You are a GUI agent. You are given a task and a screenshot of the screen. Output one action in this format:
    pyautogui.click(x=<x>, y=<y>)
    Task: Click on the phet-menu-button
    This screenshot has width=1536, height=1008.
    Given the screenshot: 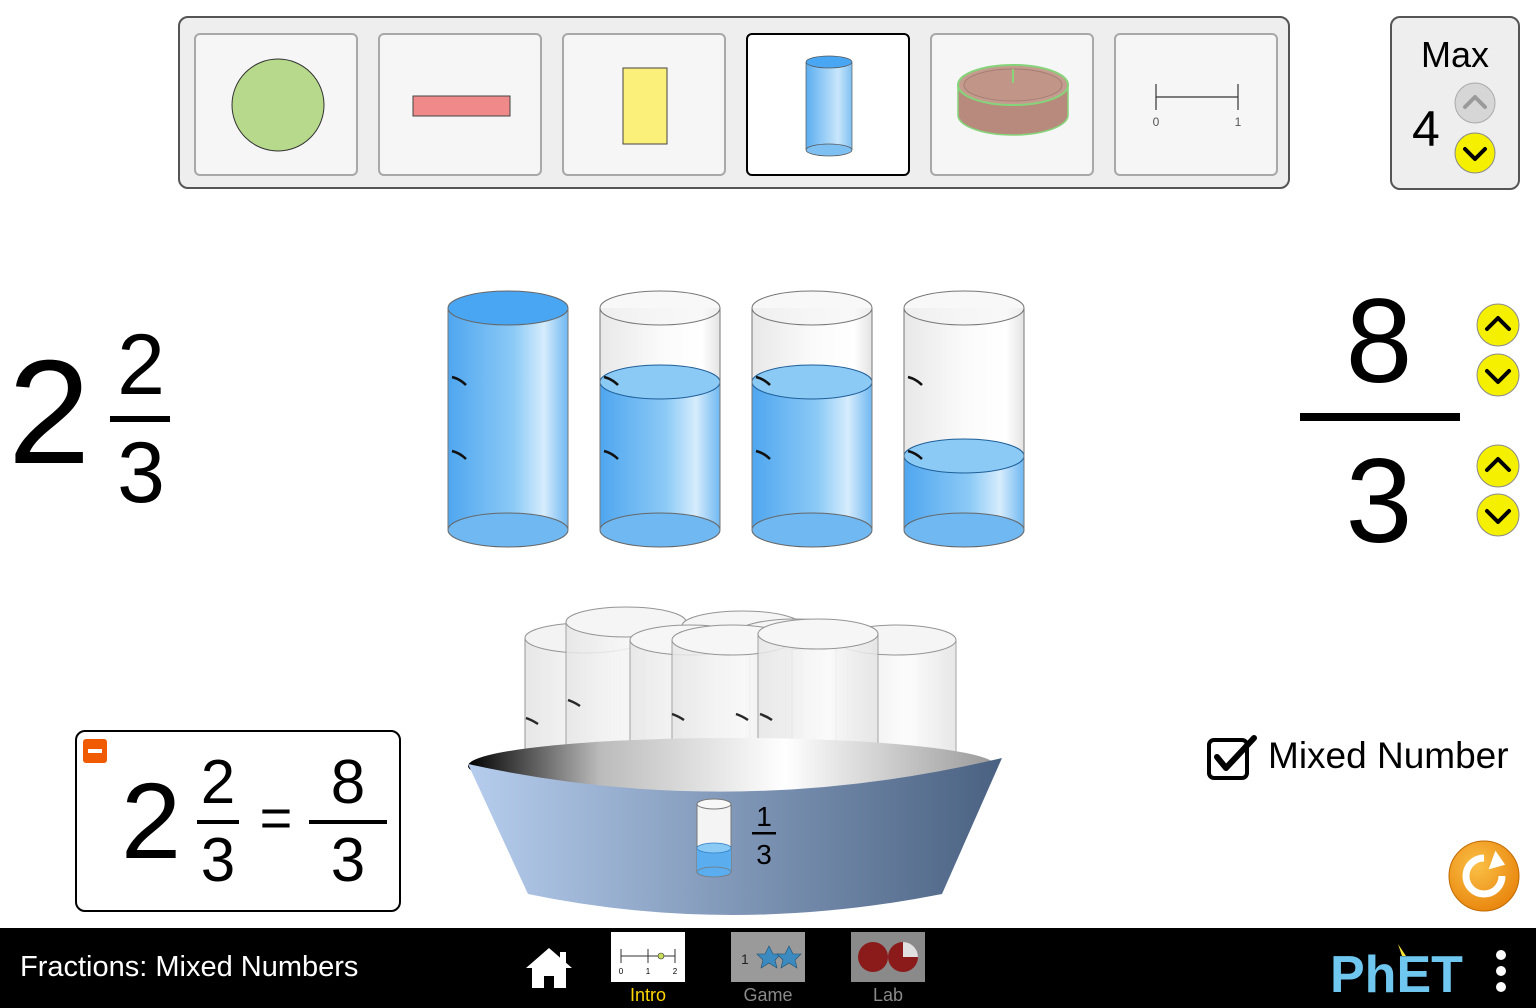 What is the action you would take?
    pyautogui.click(x=1501, y=971)
    